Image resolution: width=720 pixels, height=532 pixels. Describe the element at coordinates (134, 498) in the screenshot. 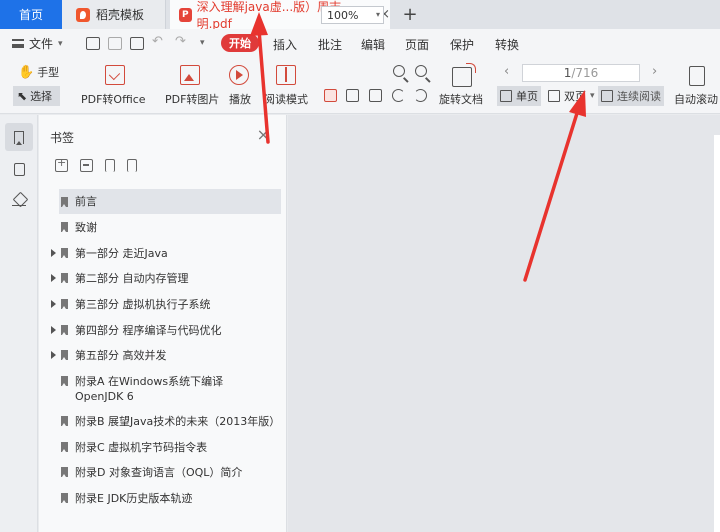

I see `bookmark-label: 附录E JDK历史版本轨迹` at that location.